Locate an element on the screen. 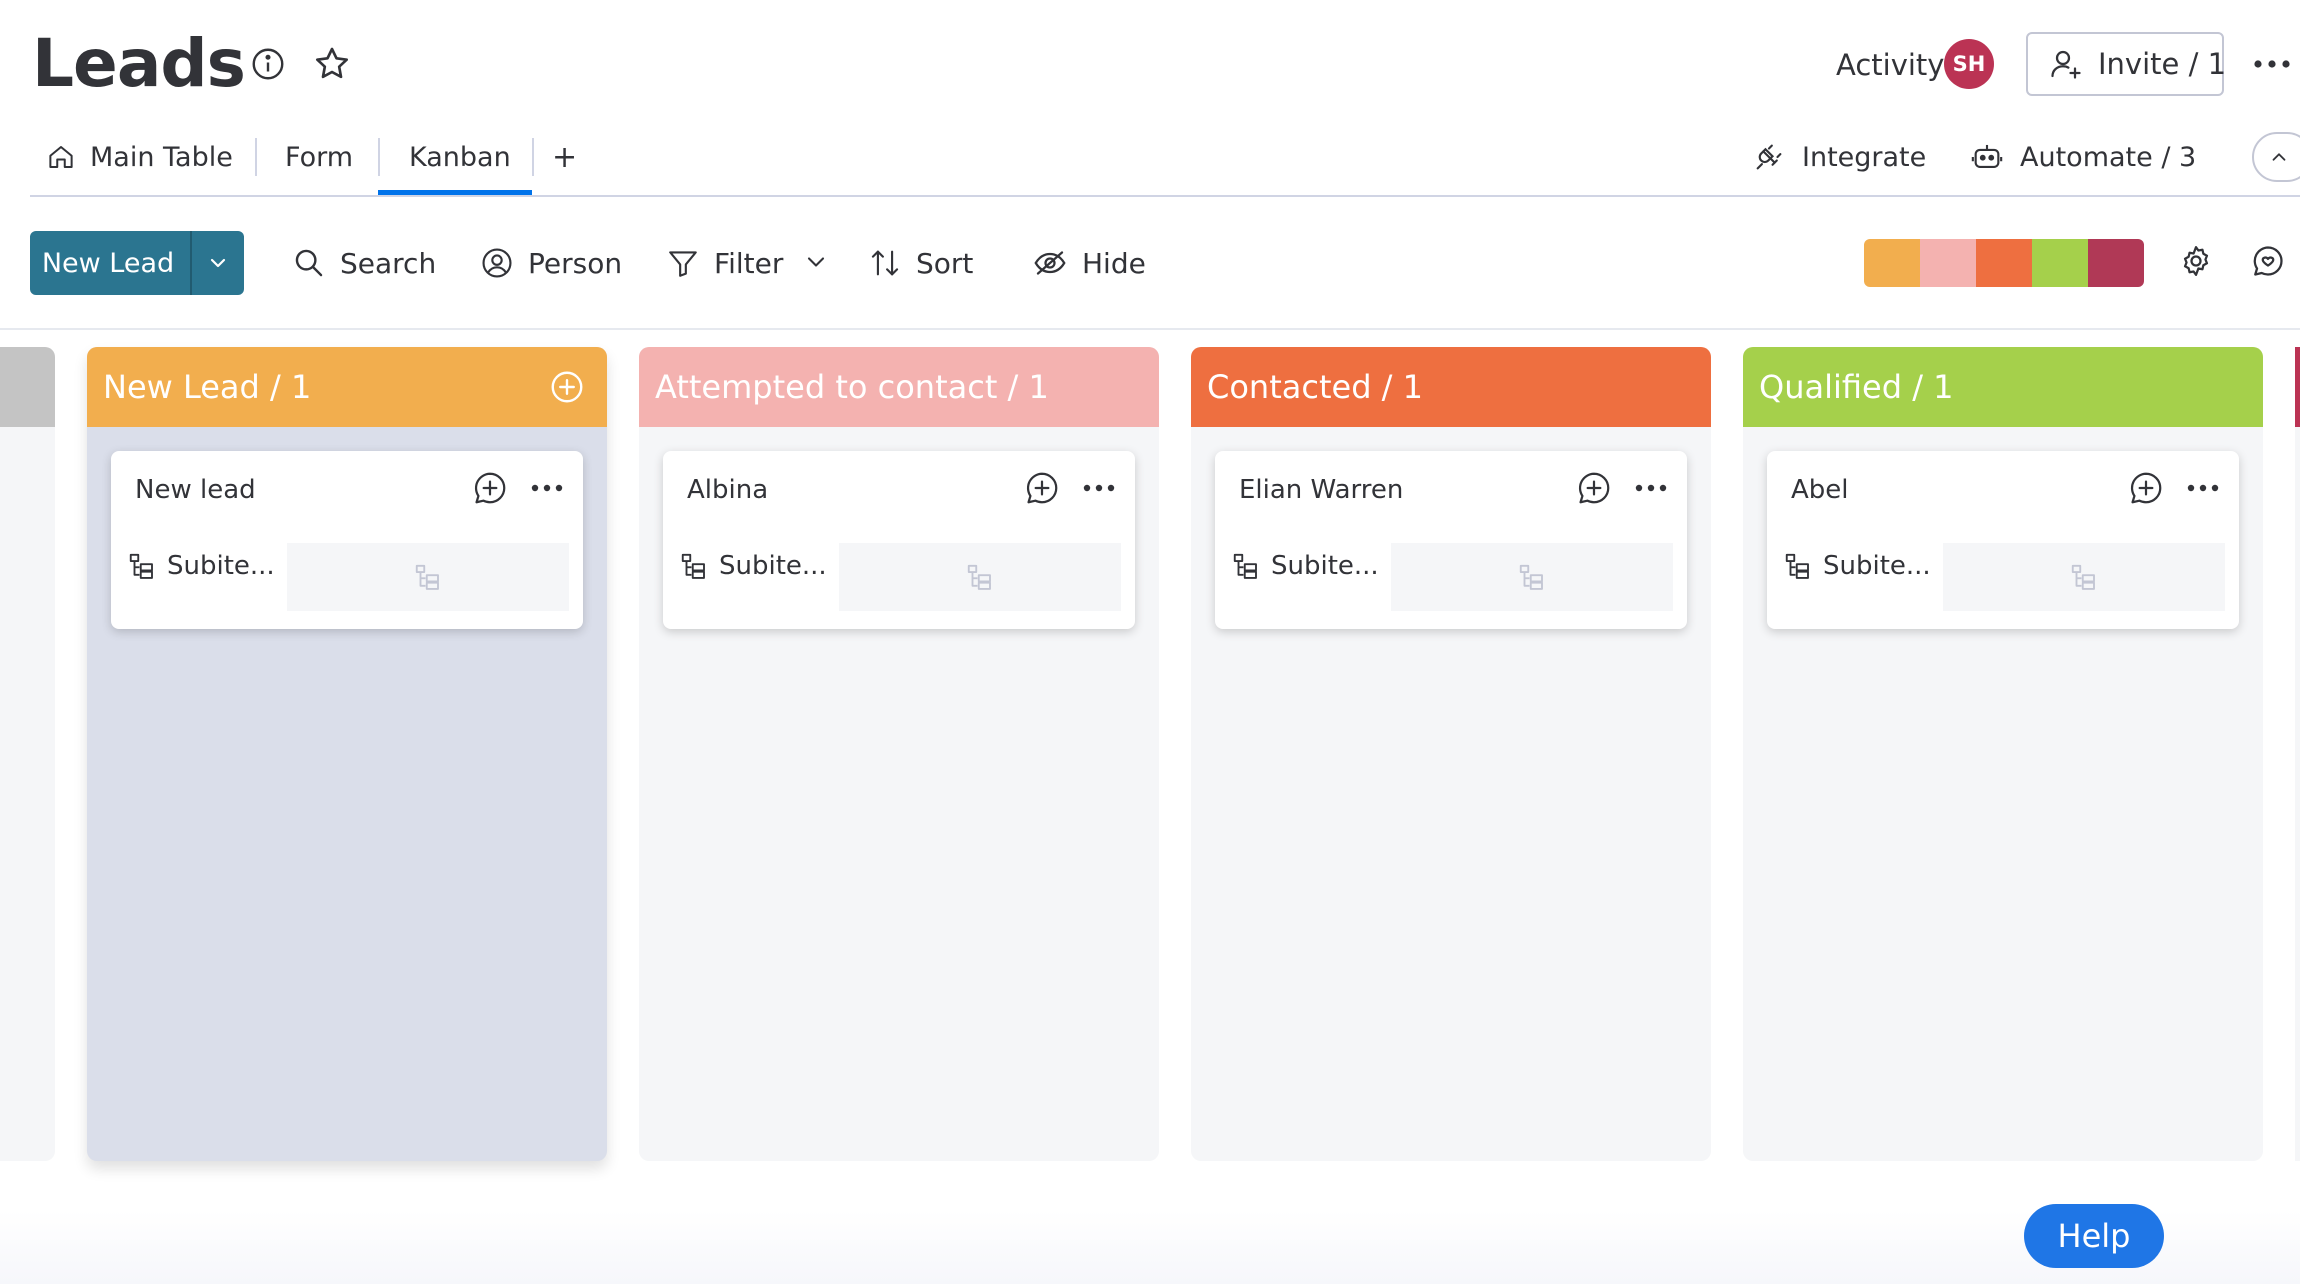 The width and height of the screenshot is (2300, 1284). activity-label: Activity is located at coordinates (1890, 65).